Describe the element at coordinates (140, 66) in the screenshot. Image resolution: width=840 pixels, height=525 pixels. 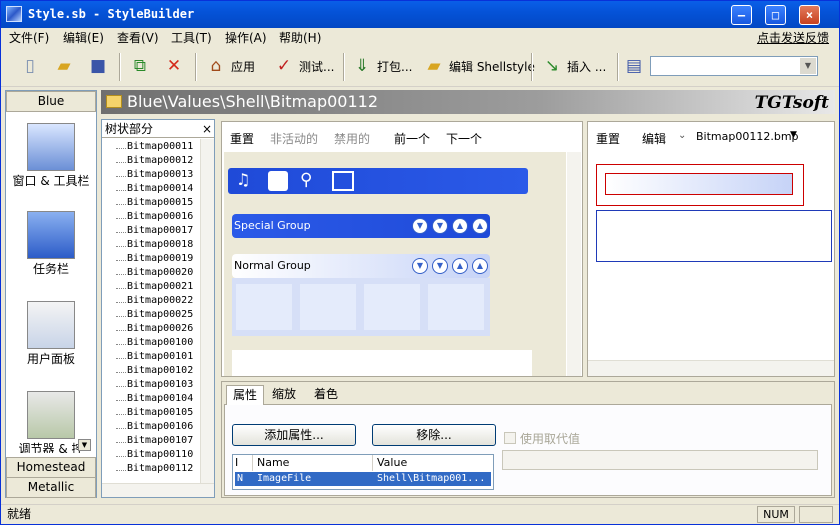
I see `copy-button: ⧉` at that location.